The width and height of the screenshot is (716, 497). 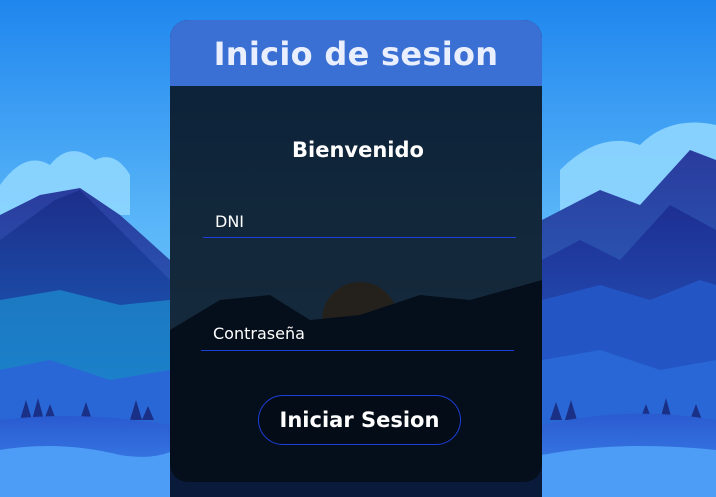 I want to click on password-input, so click(x=357, y=334).